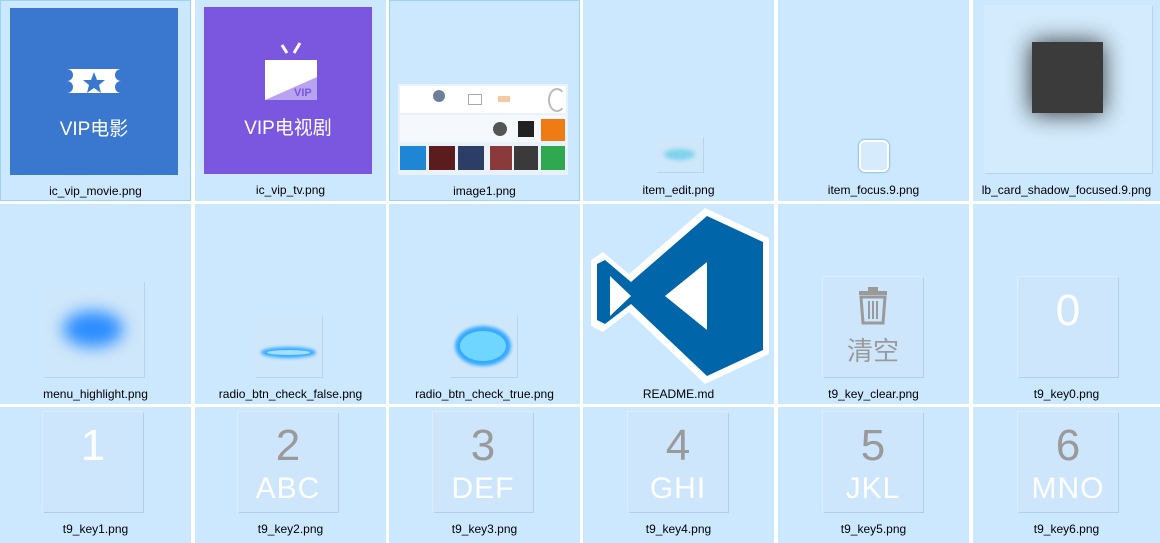  I want to click on key-digit: 1, so click(93, 445).